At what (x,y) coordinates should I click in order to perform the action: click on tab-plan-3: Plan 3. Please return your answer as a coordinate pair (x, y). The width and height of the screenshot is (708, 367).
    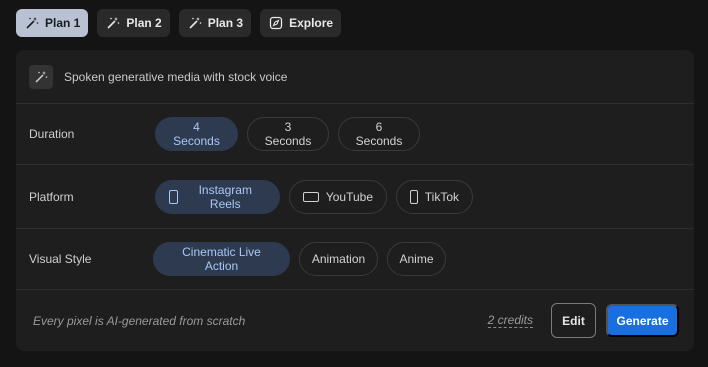
    Looking at the image, I should click on (215, 23).